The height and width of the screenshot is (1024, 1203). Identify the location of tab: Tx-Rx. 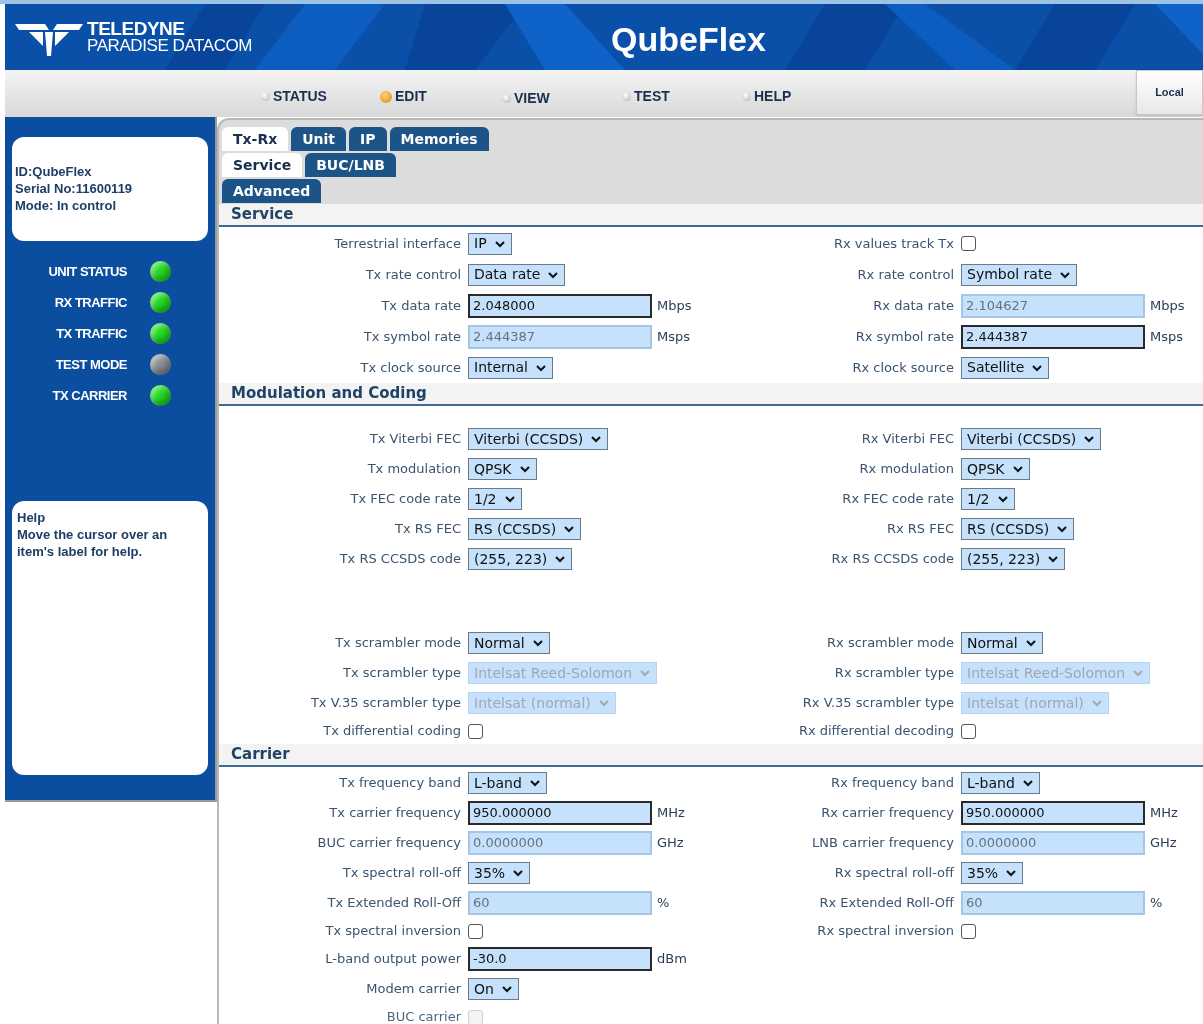
(255, 139).